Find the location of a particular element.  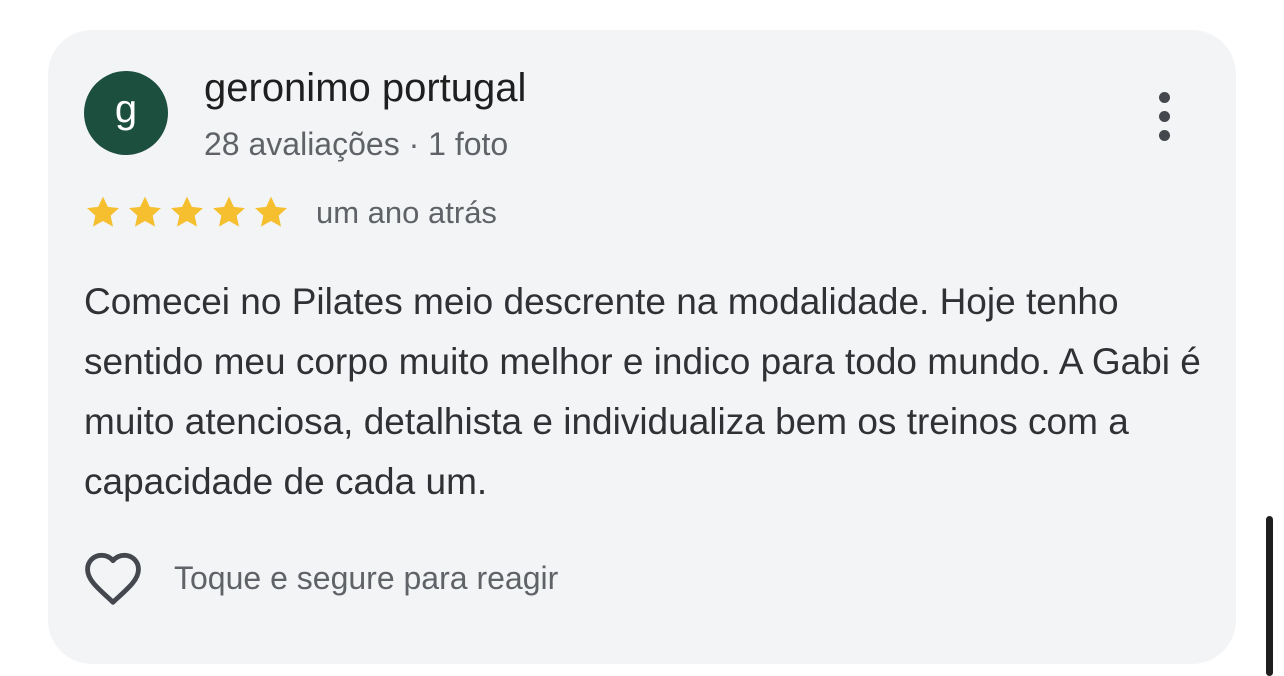

author-name: geronimo portugal is located at coordinates (365, 88).